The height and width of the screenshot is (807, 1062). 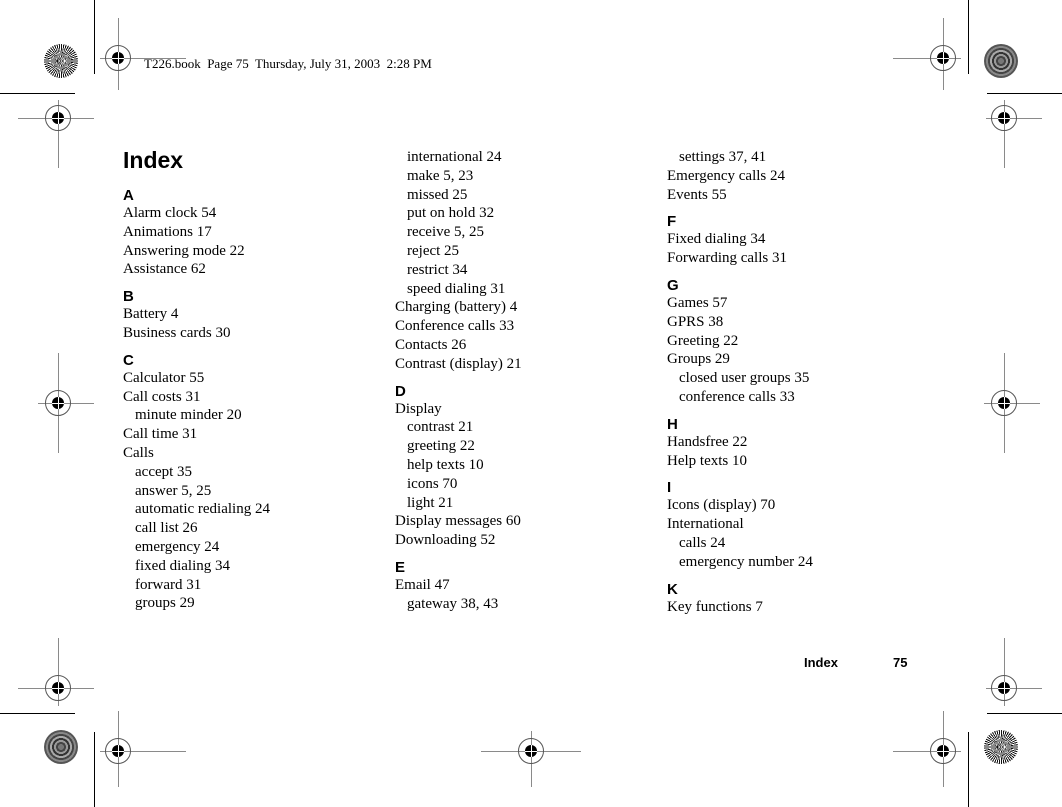 I want to click on index-letter-heading: H, so click(x=672, y=424).